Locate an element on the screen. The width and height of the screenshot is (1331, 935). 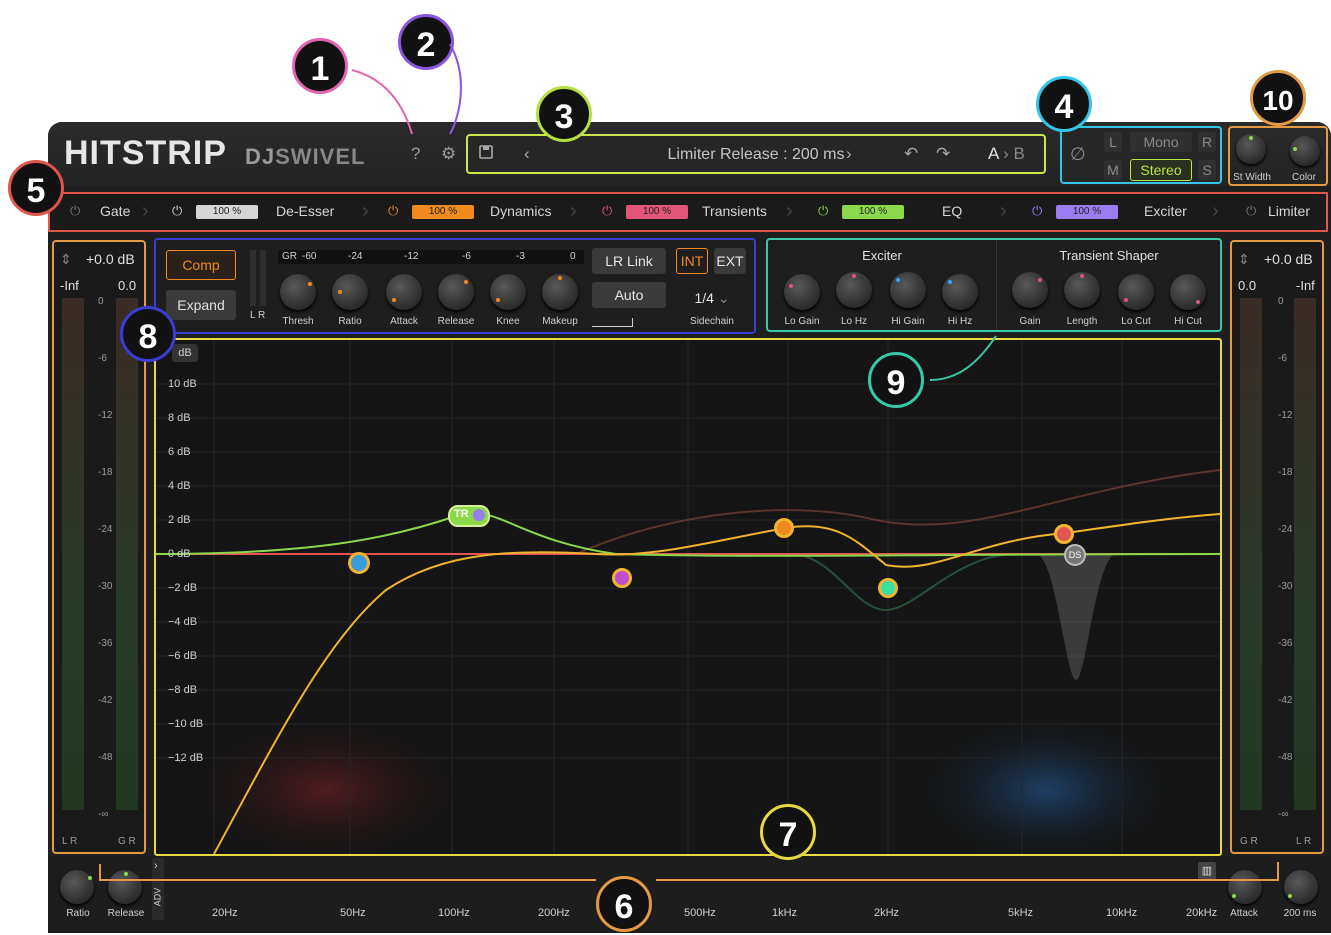
hi-gain-knob is located at coordinates (908, 290).